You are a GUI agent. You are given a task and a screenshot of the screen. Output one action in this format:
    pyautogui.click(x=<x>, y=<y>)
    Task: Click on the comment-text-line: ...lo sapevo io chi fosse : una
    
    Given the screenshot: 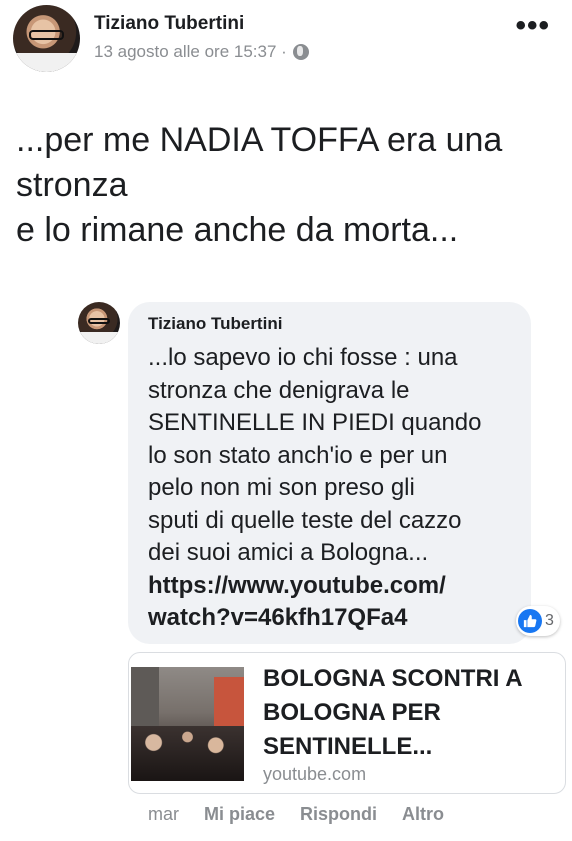 What is the action you would take?
    pyautogui.click(x=303, y=357)
    